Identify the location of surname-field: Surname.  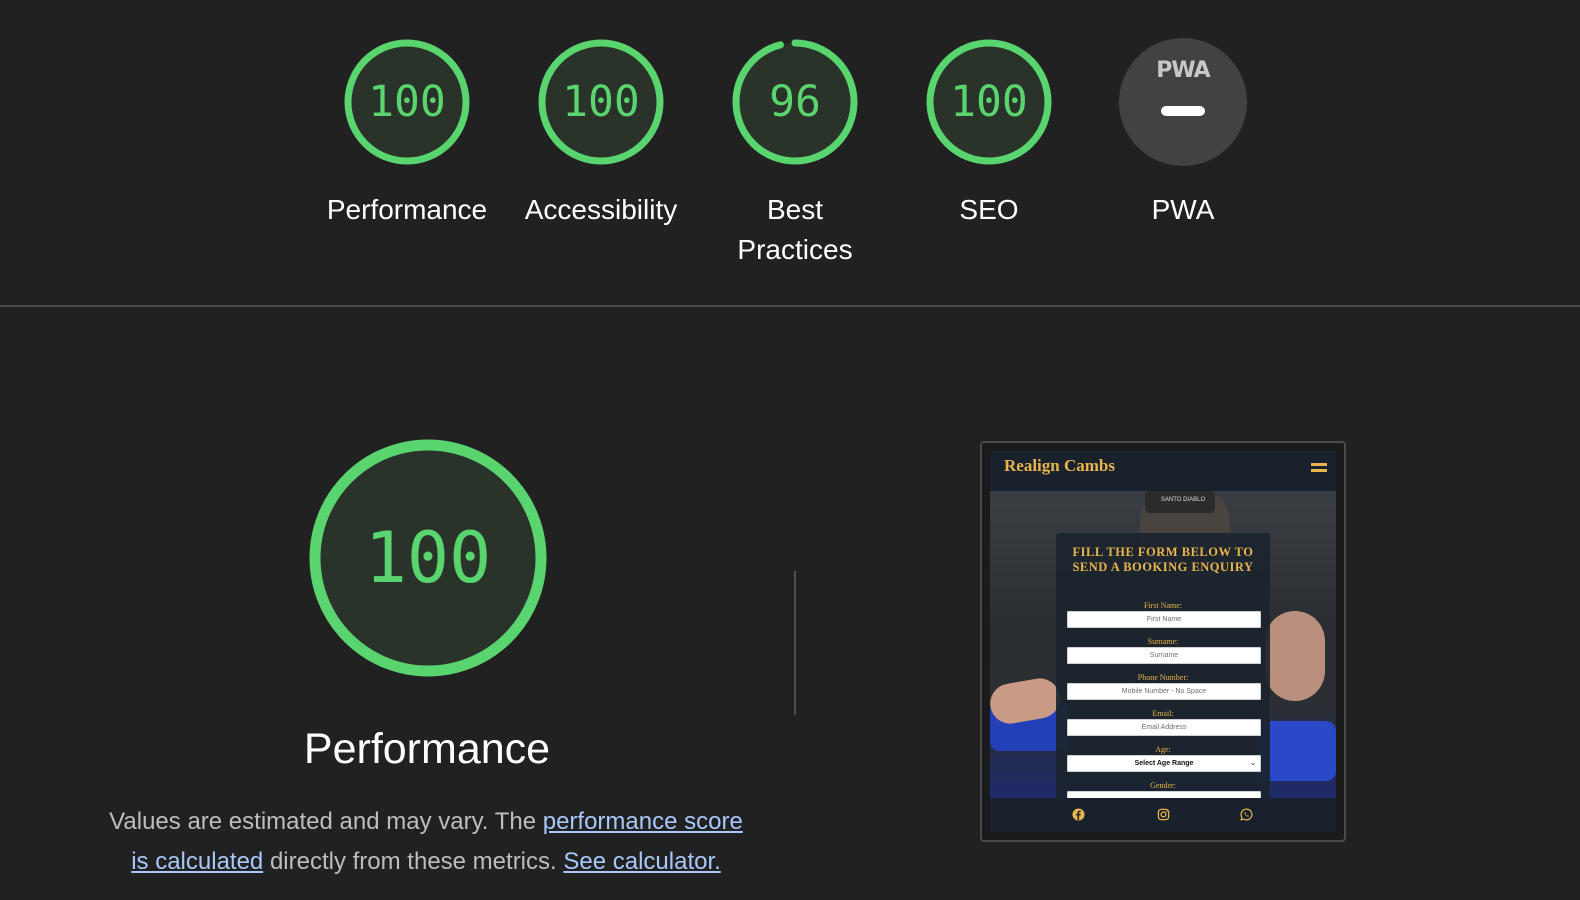
(1164, 655).